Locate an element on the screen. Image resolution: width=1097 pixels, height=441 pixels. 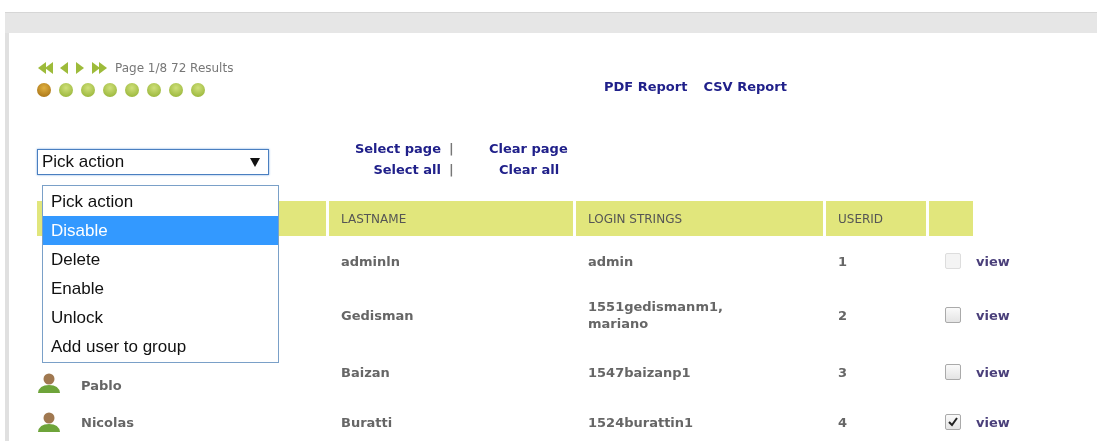
table-cell: Pablo is located at coordinates (101, 385).